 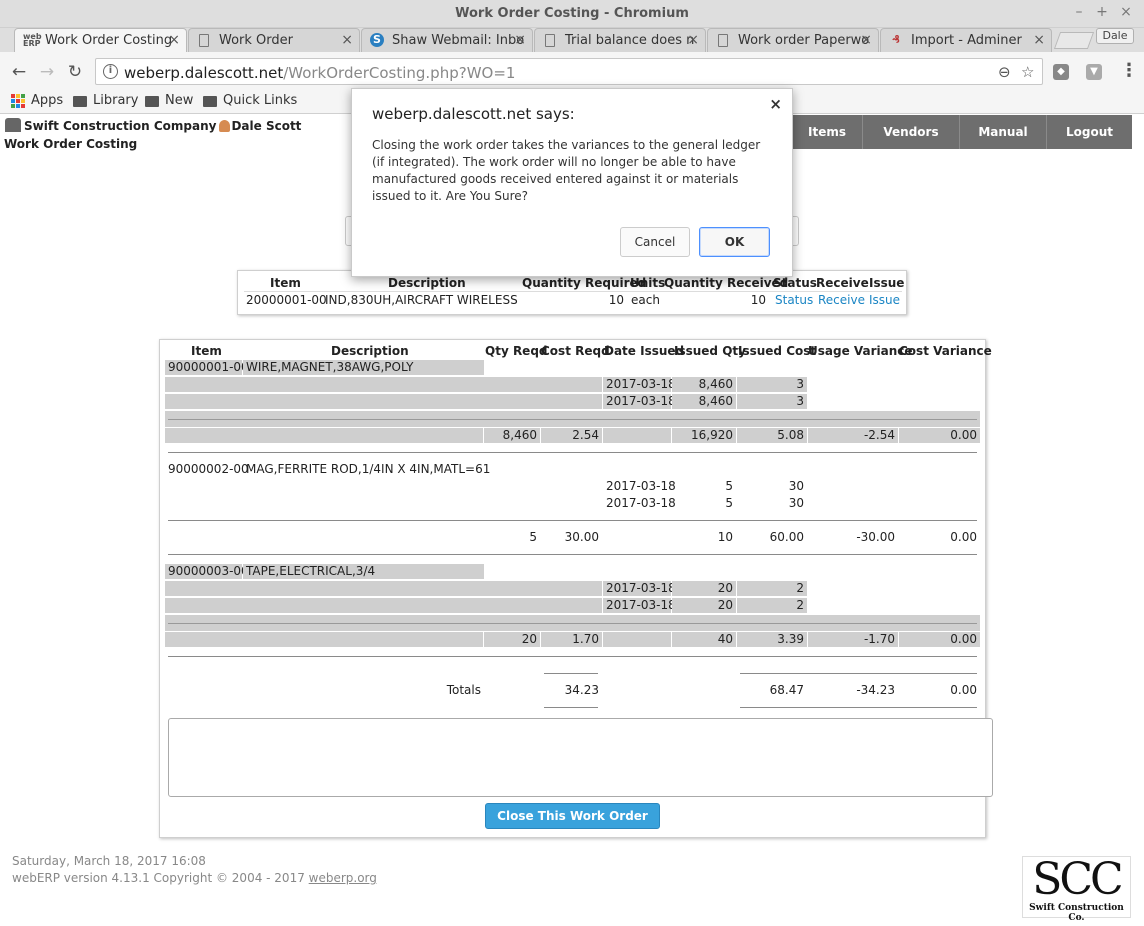 What do you see at coordinates (32, 40) in the screenshot?
I see `weberp-icon: web ERP` at bounding box center [32, 40].